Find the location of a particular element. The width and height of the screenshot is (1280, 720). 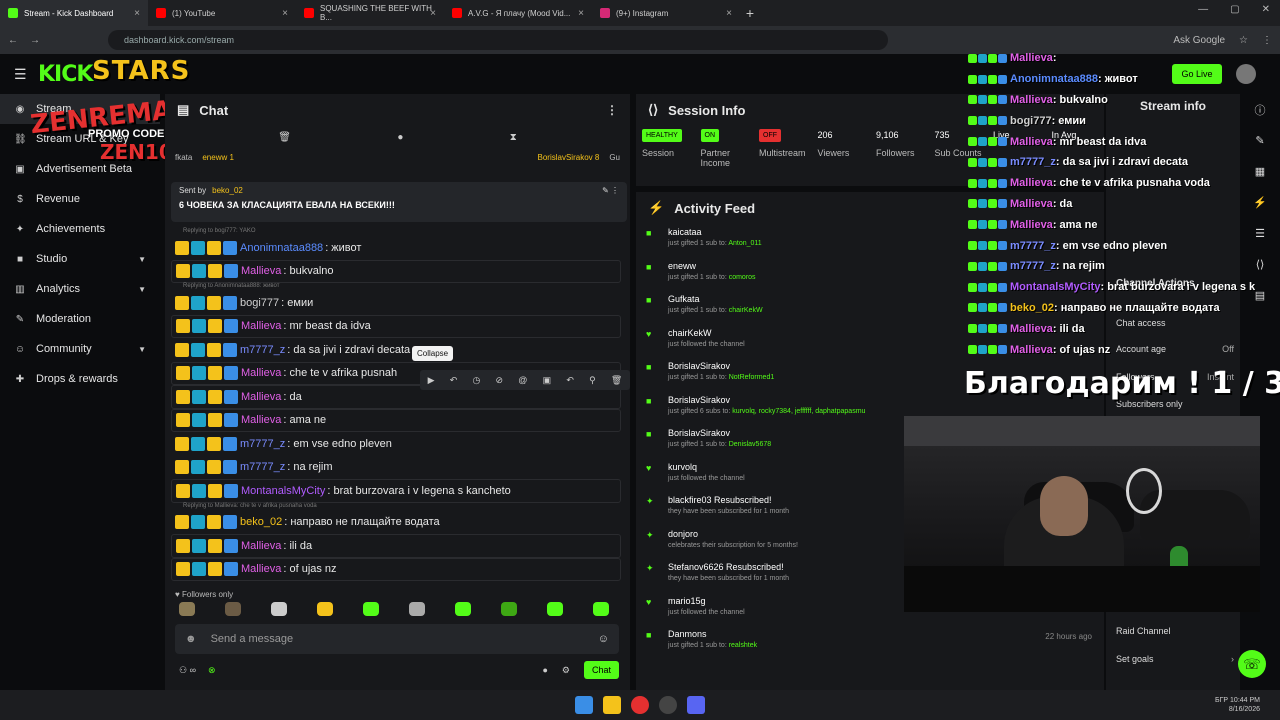

feed-username: Stefanov6626 Resubscribed! is located at coordinates (728, 565).